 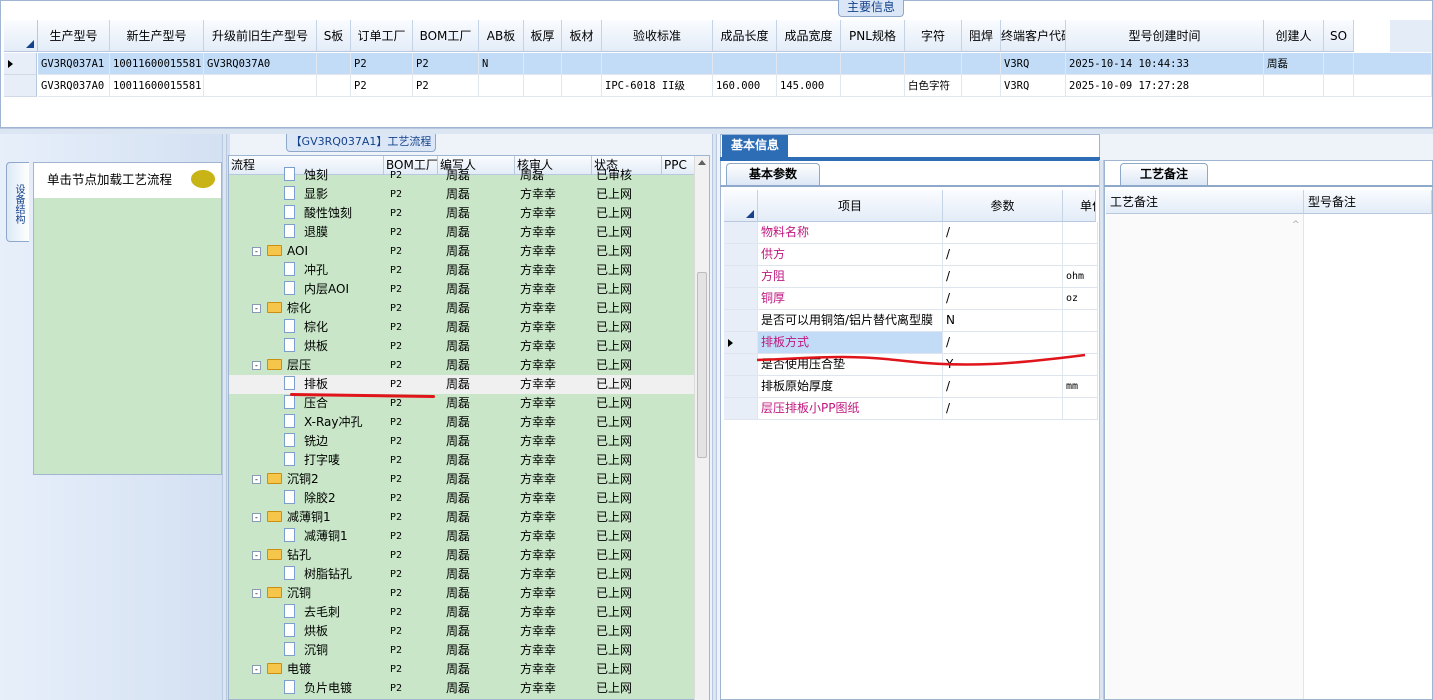 I want to click on top-col-header: 型号创建时间, so click(x=1165, y=36).